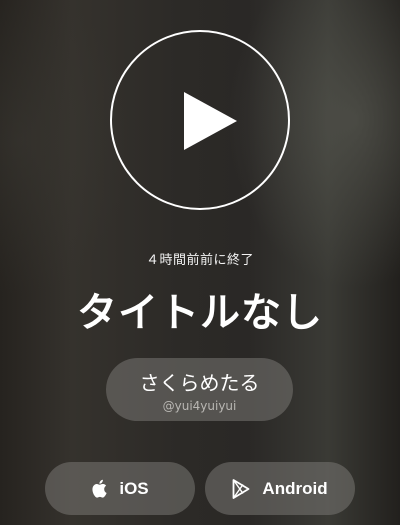 The width and height of the screenshot is (400, 525). I want to click on broadcast-title: タイトルなし, so click(200, 313).